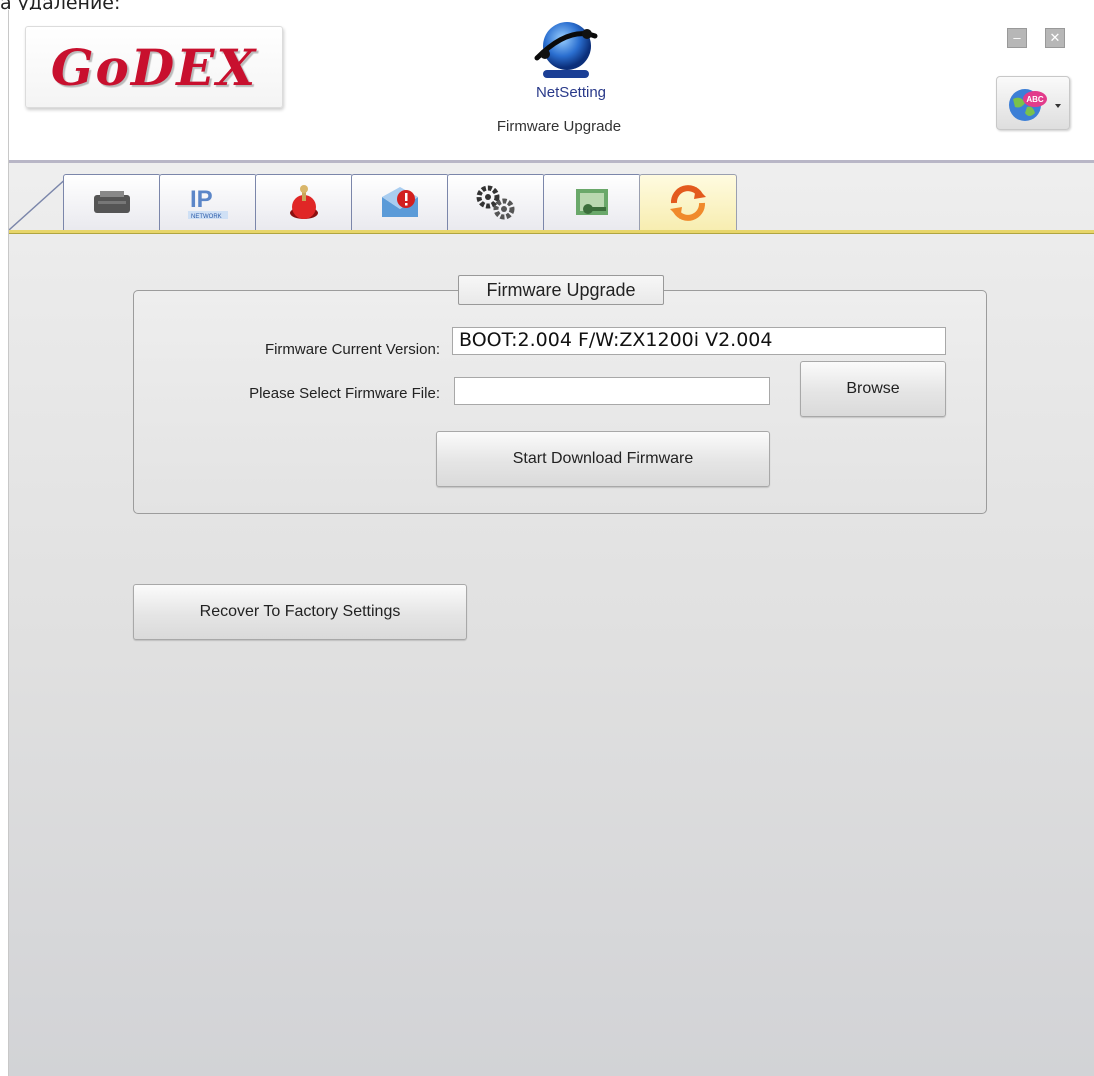 This screenshot has height=1076, width=1094. What do you see at coordinates (603, 459) in the screenshot?
I see `start-download-button: Start Download Firmware` at bounding box center [603, 459].